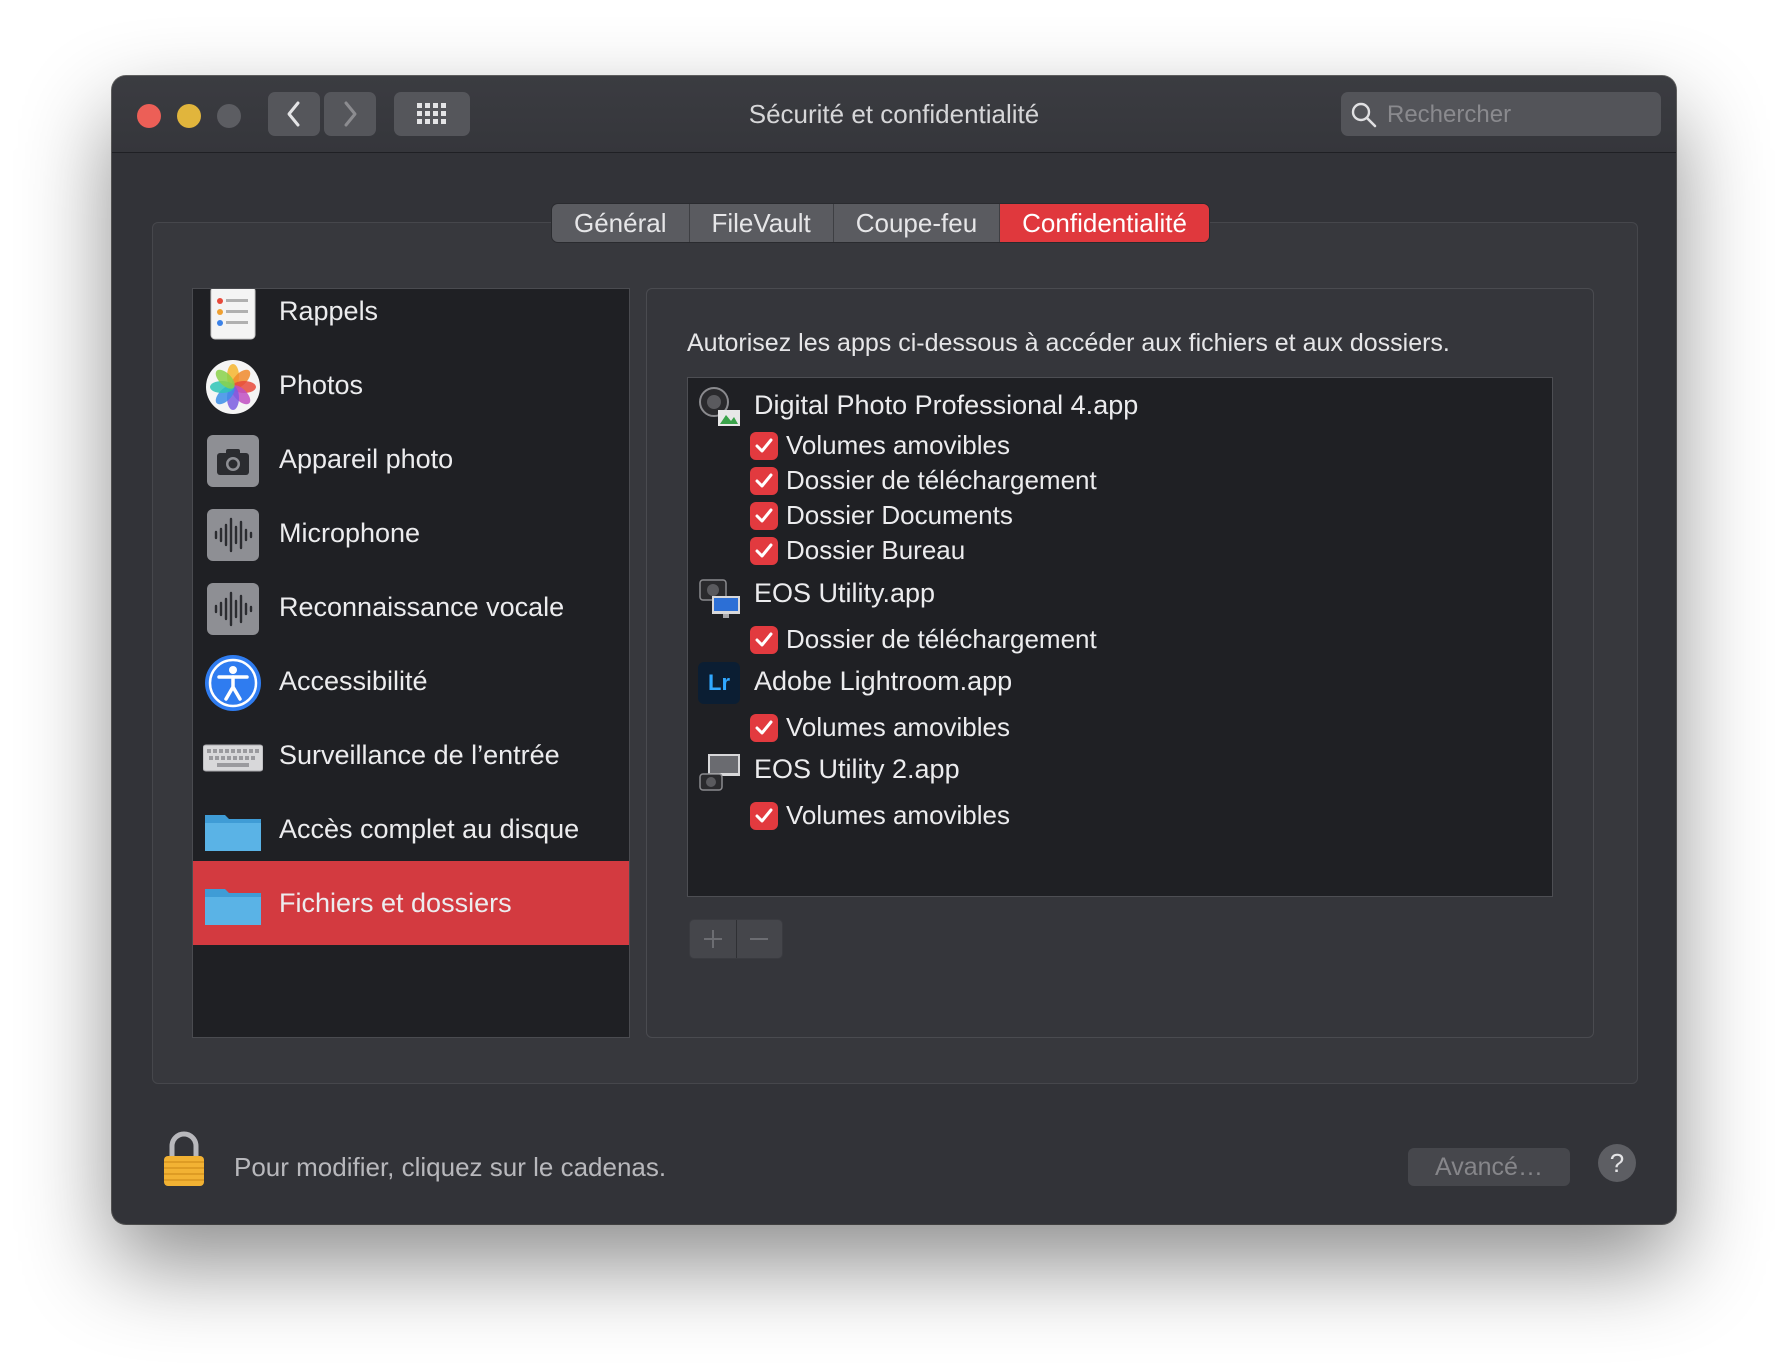 Image resolution: width=1784 pixels, height=1370 pixels. I want to click on app-name: EOS Utility.app, so click(845, 593).